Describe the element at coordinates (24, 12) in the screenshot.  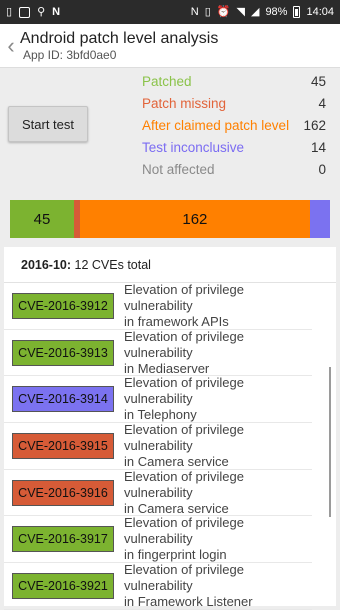
I see `image-icon` at that location.